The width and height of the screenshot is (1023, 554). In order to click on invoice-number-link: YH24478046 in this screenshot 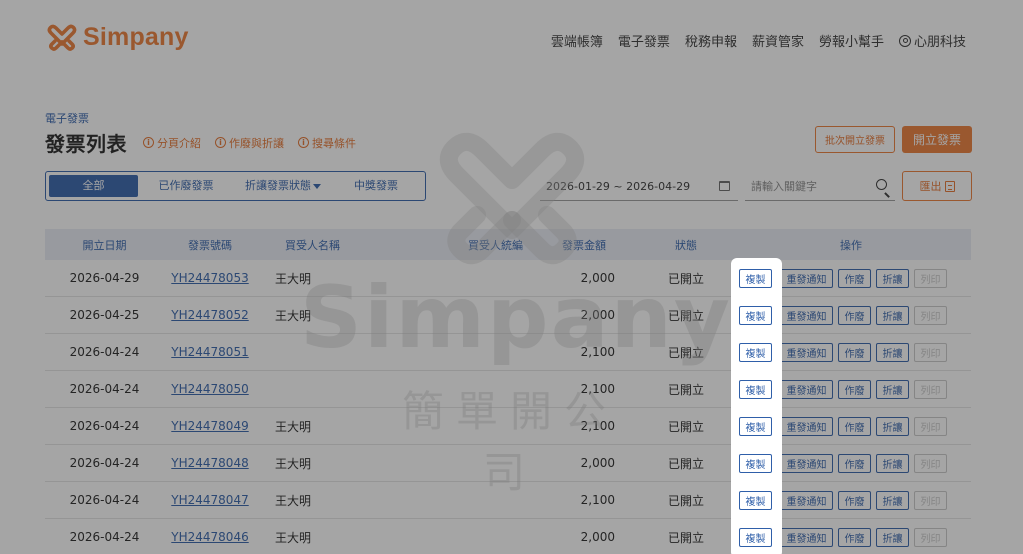, I will do `click(209, 537)`.